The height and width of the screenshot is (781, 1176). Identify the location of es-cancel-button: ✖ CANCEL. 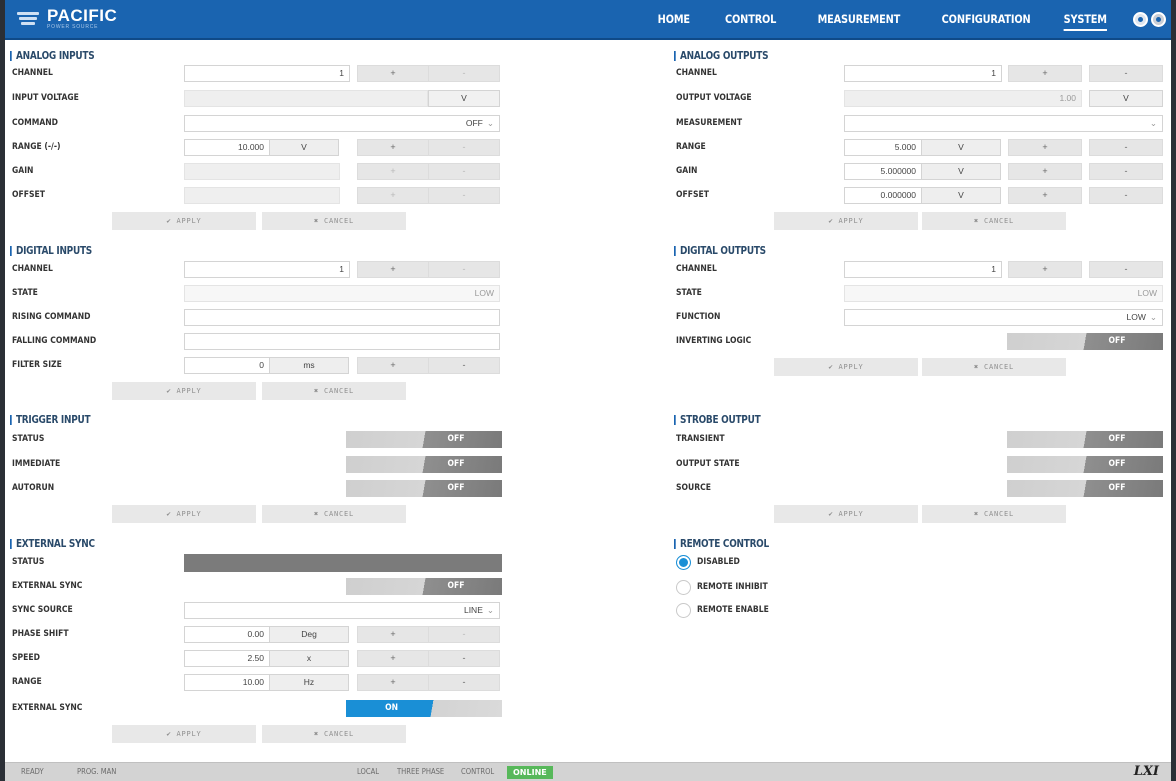
(334, 734).